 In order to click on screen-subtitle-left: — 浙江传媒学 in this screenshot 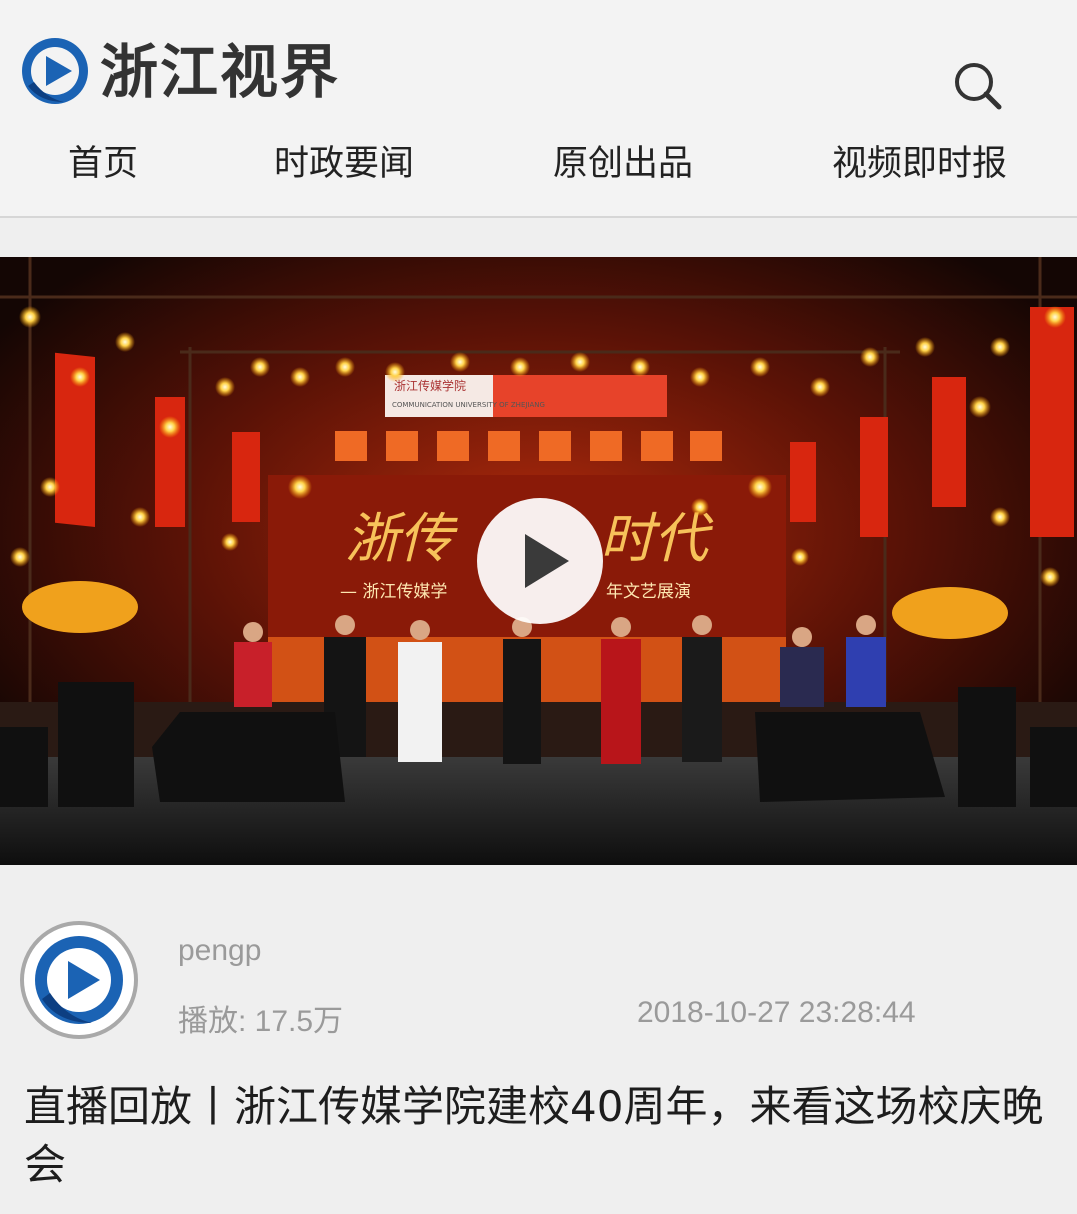, I will do `click(393, 592)`.